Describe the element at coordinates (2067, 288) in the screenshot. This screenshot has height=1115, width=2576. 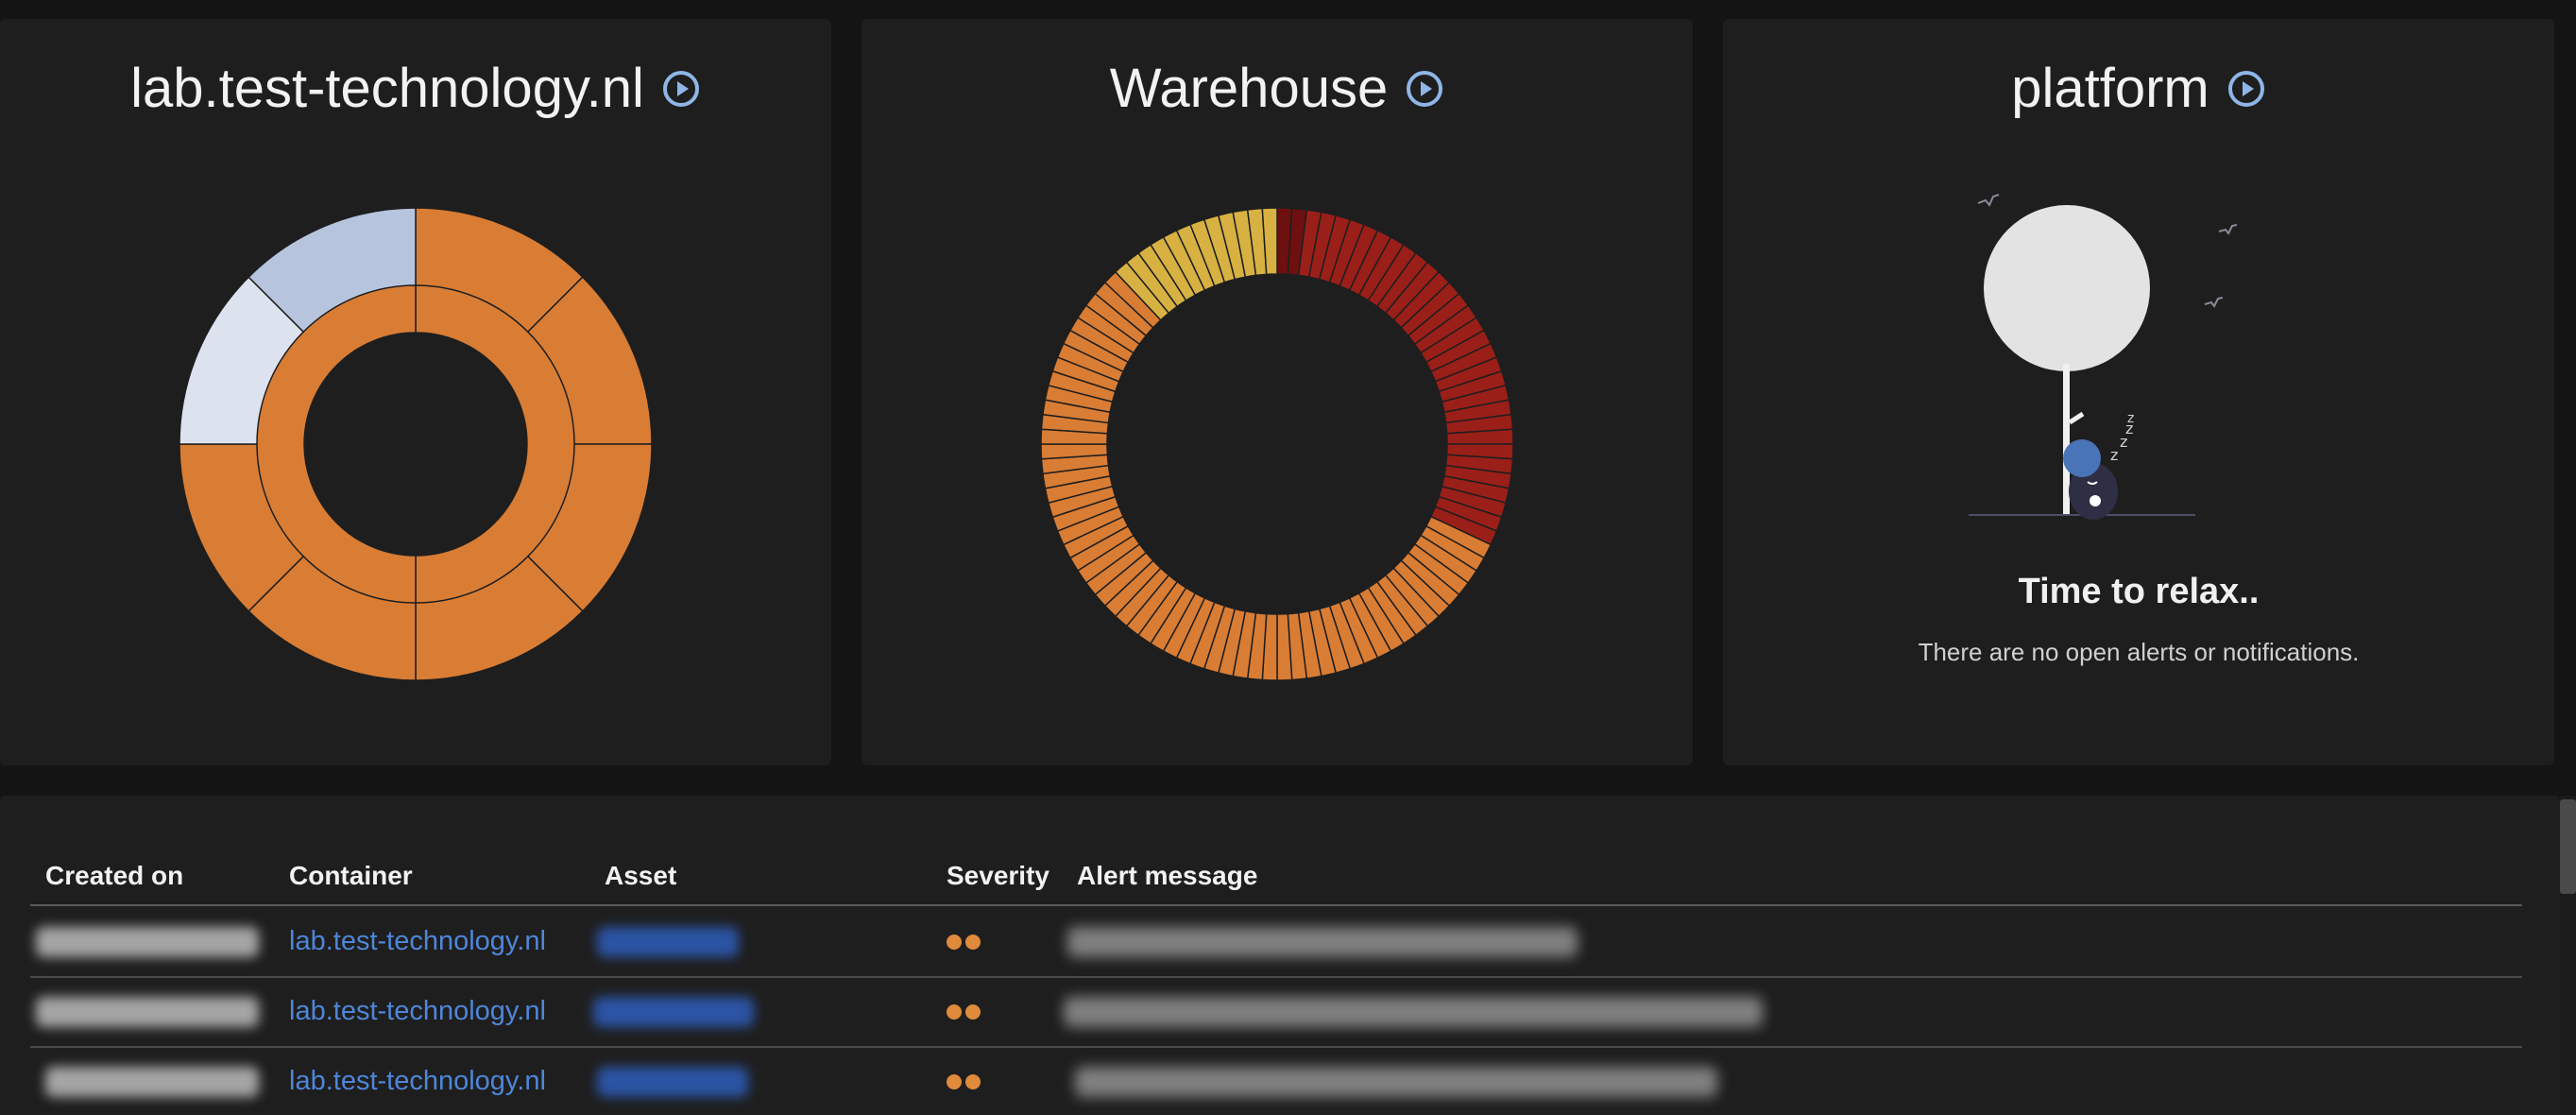
I see `tree-crown` at that location.